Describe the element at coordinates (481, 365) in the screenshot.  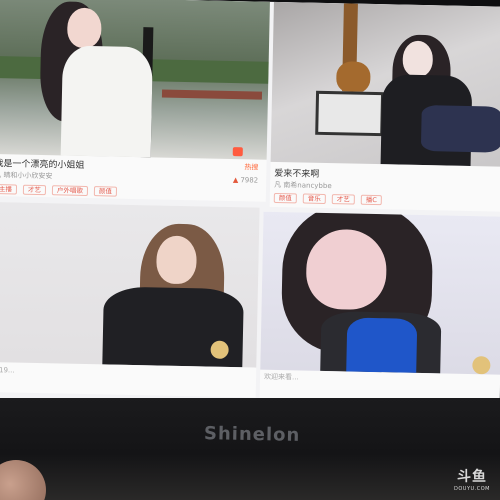
I see `avatar-badge-icon` at that location.